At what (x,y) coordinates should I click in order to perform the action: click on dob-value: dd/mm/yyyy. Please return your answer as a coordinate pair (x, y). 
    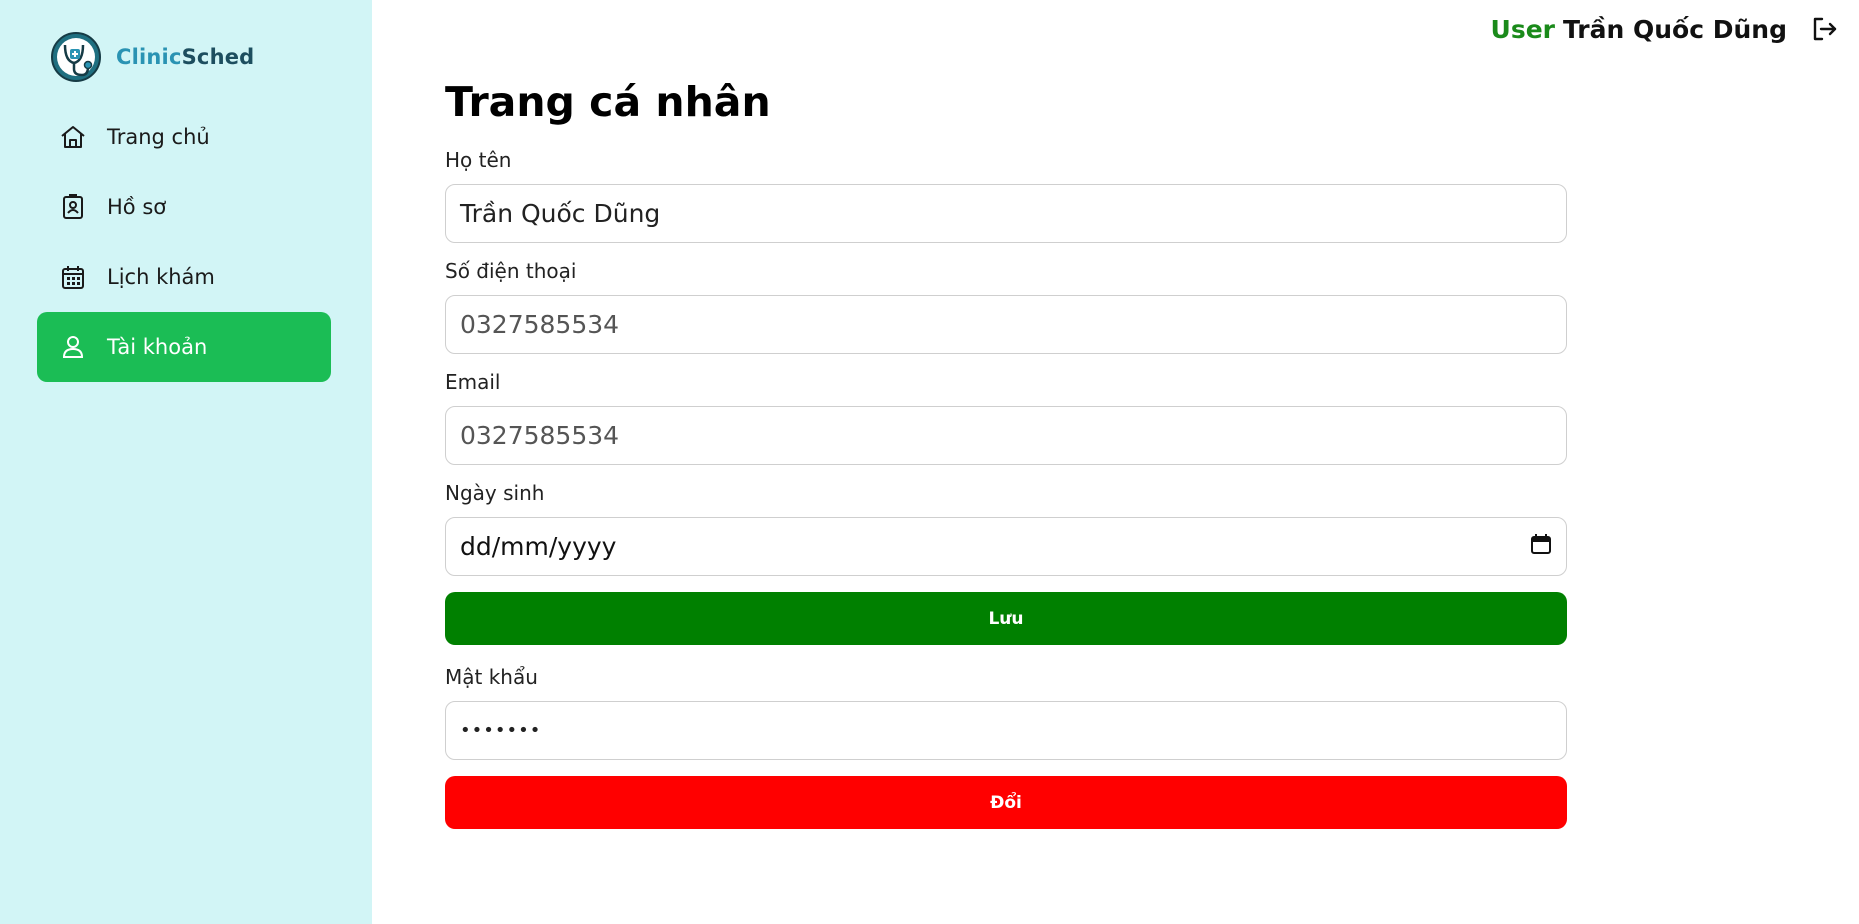
    Looking at the image, I should click on (538, 546).